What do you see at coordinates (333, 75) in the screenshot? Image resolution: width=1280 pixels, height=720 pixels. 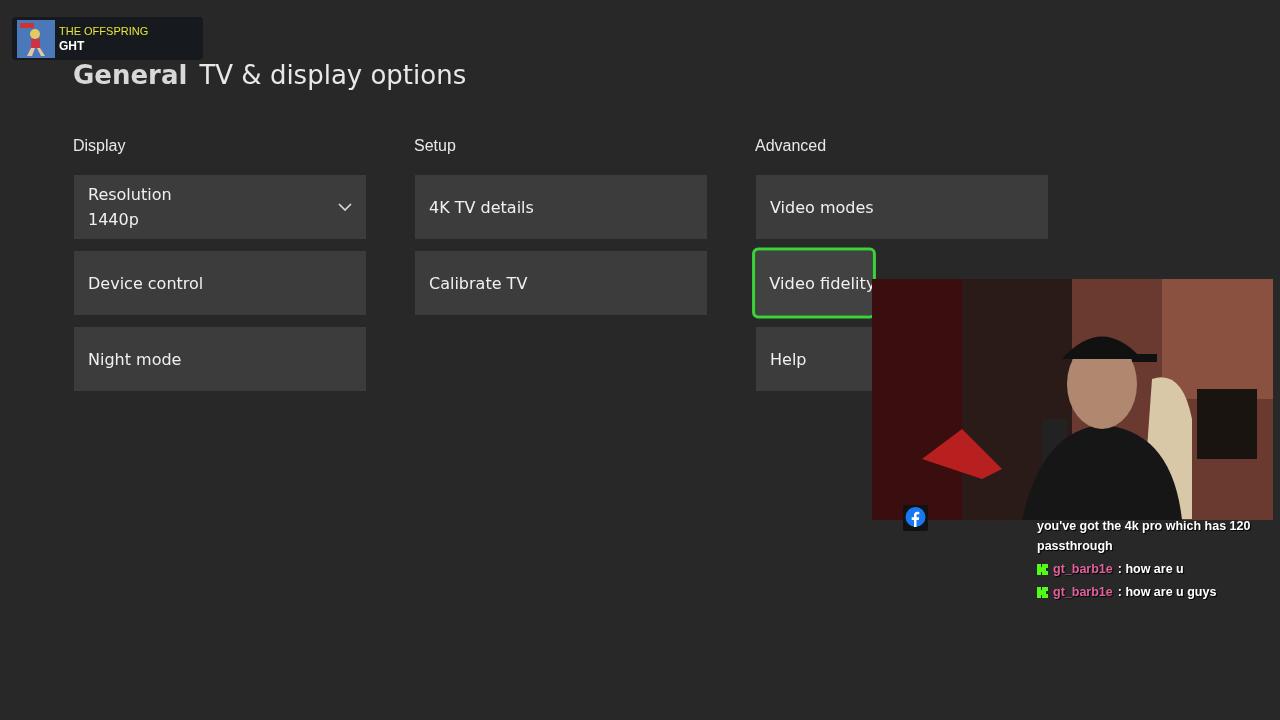 I see `page-title: TV & display options` at bounding box center [333, 75].